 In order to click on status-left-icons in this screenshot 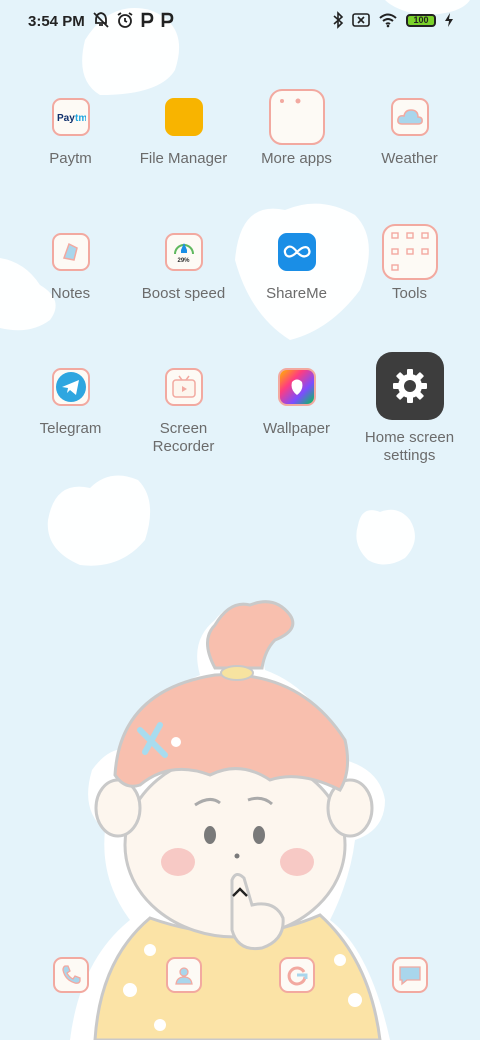, I will do `click(133, 20)`.